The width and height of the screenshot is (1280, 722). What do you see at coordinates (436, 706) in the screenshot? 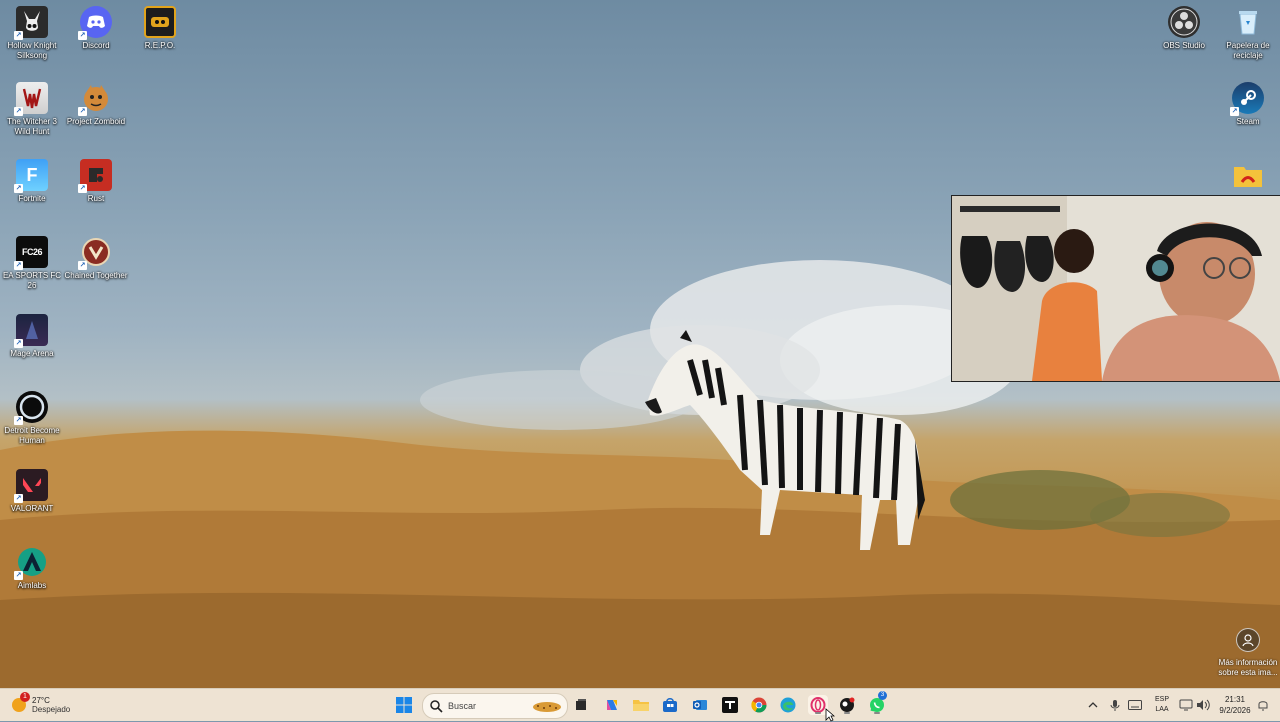
I see `search-icon` at bounding box center [436, 706].